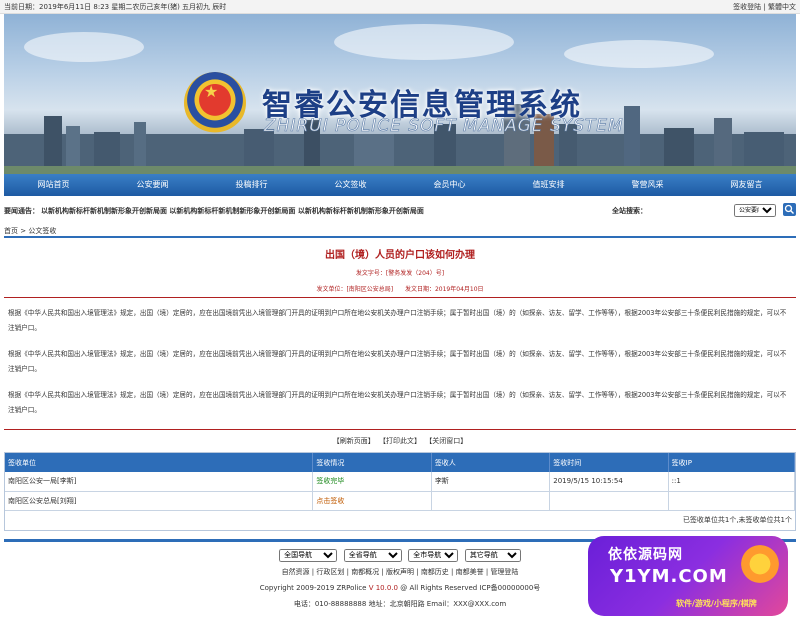 This screenshot has width=800, height=620. Describe the element at coordinates (609, 482) in the screenshot. I see `table-cell: 2019/5/15 10:15:54` at that location.